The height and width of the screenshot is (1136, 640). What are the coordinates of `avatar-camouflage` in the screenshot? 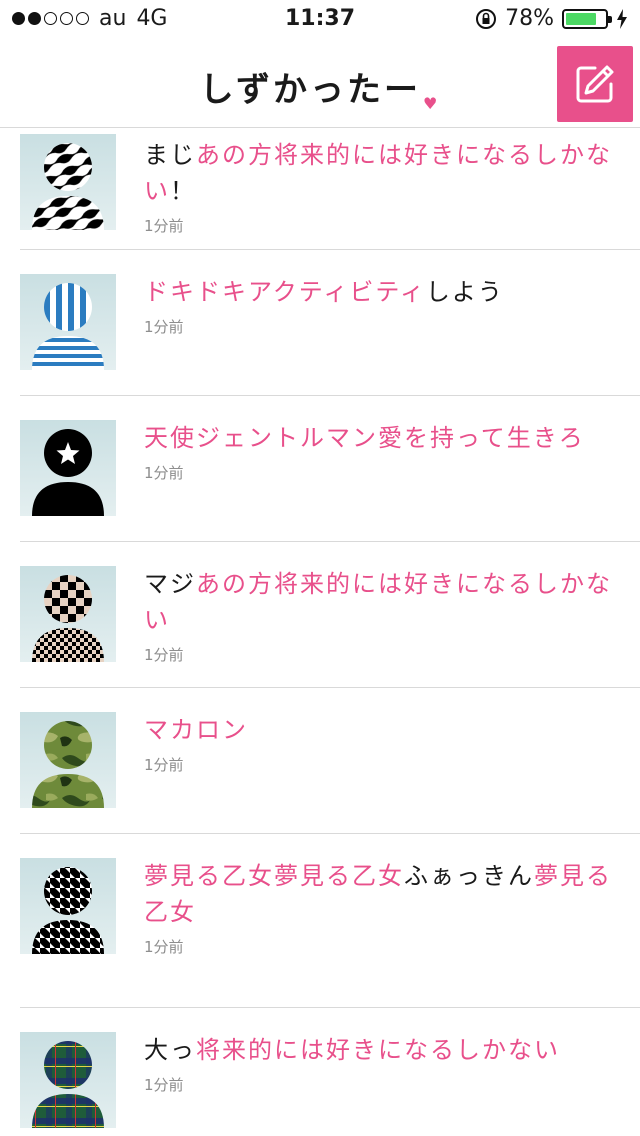 It's located at (68, 760).